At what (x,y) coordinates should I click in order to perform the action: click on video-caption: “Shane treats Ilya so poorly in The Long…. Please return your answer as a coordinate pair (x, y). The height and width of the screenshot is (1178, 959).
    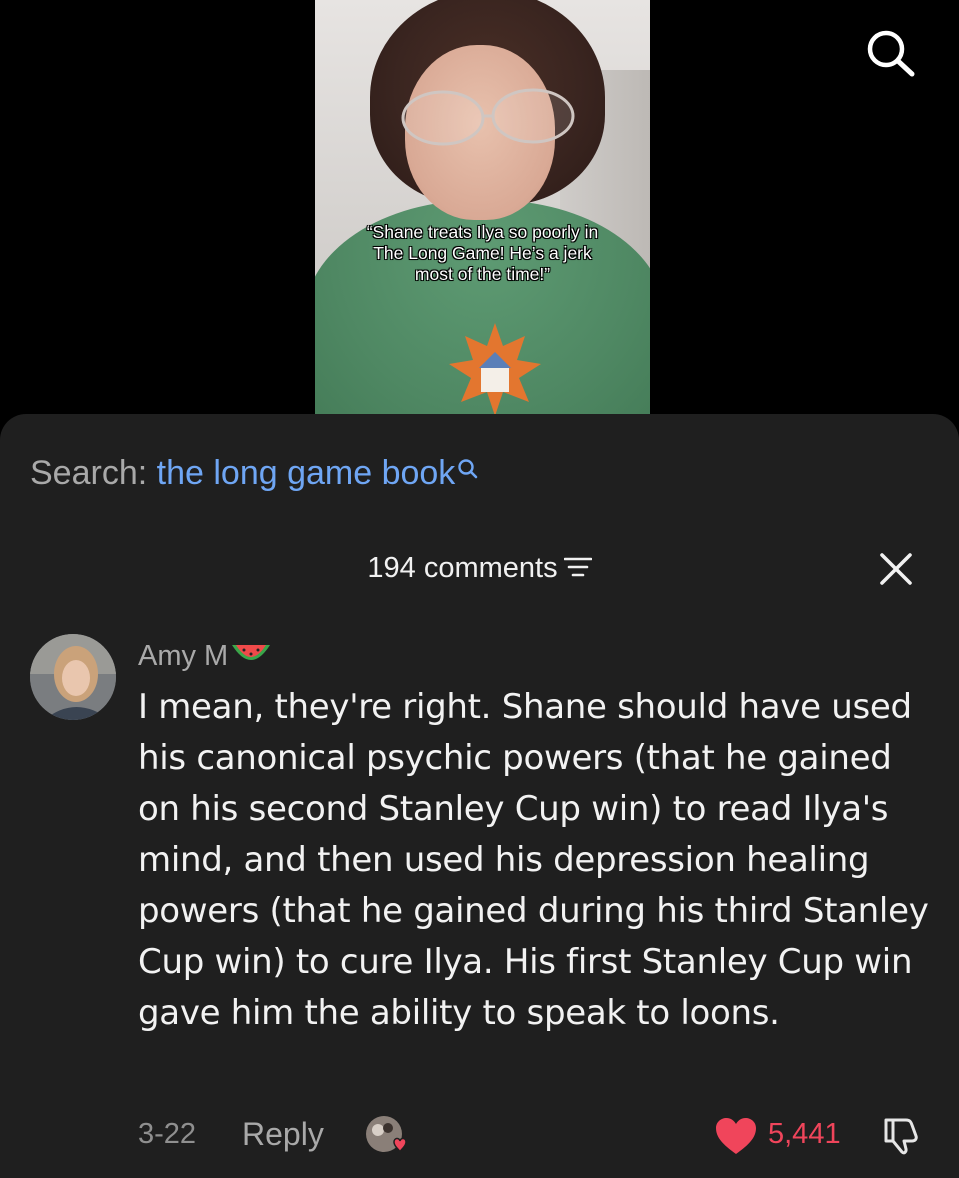
    Looking at the image, I should click on (482, 253).